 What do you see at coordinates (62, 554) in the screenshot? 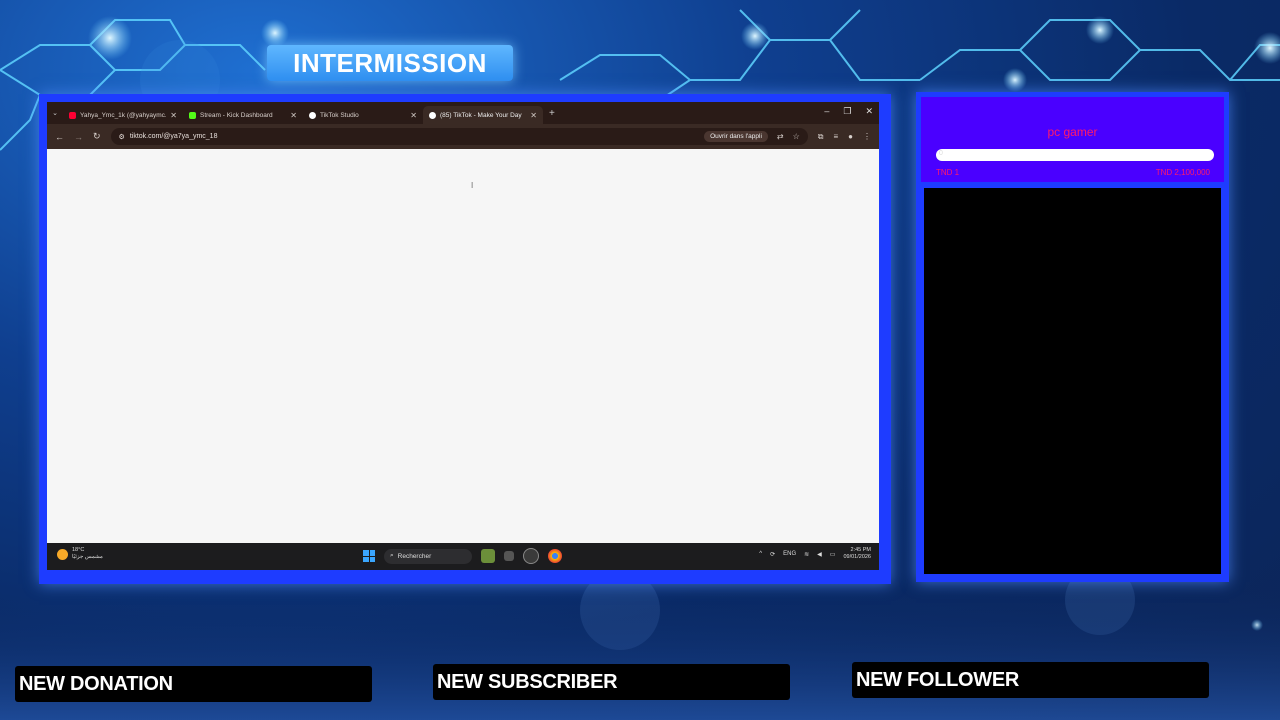
I see `weather-sun-icon` at bounding box center [62, 554].